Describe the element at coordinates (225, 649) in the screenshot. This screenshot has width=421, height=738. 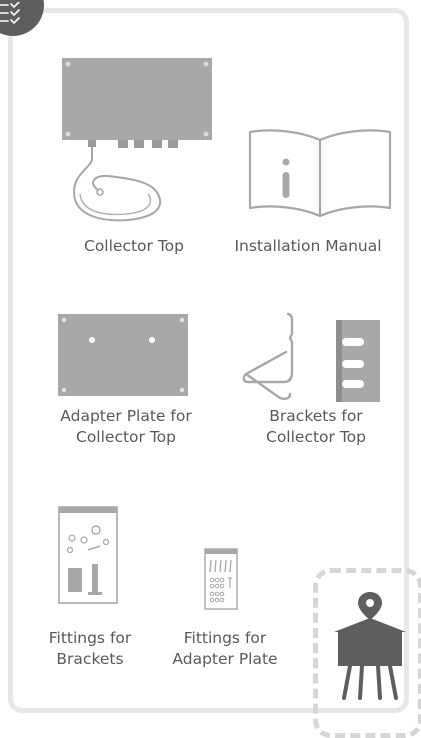
I see `fittings-adapter-plate-label: Fittings for Adapter Plate` at that location.